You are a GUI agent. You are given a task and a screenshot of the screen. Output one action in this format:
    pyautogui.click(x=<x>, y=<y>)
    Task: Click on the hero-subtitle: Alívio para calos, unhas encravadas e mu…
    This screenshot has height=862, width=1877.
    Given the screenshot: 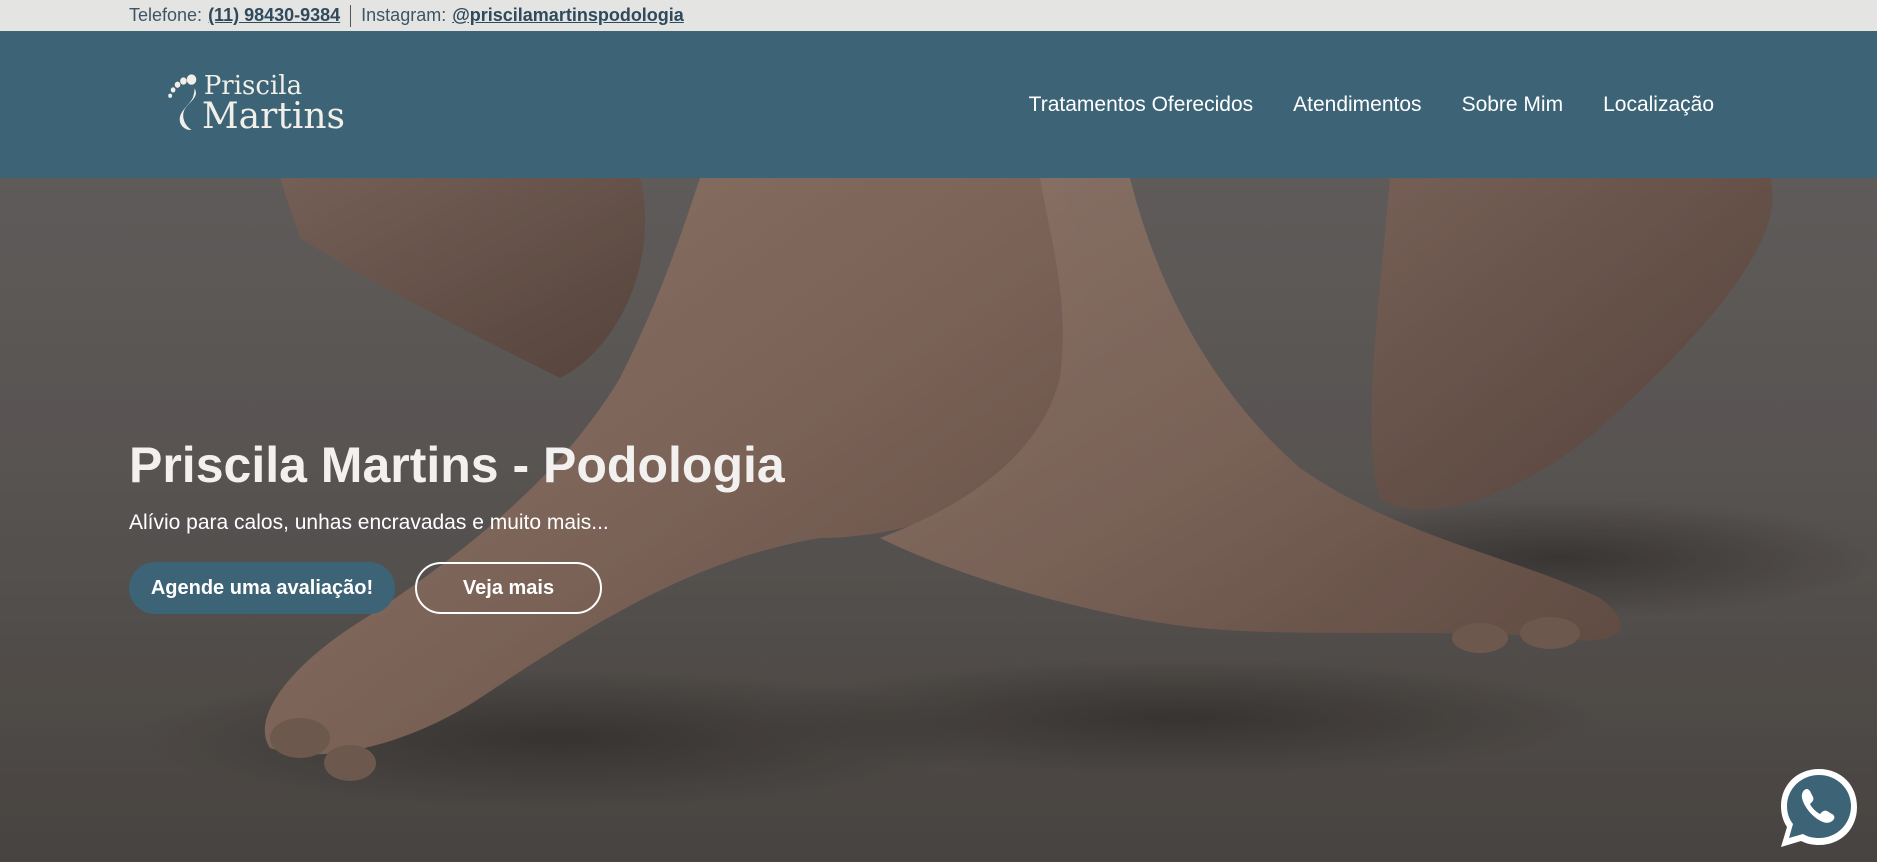 What is the action you would take?
    pyautogui.click(x=369, y=522)
    